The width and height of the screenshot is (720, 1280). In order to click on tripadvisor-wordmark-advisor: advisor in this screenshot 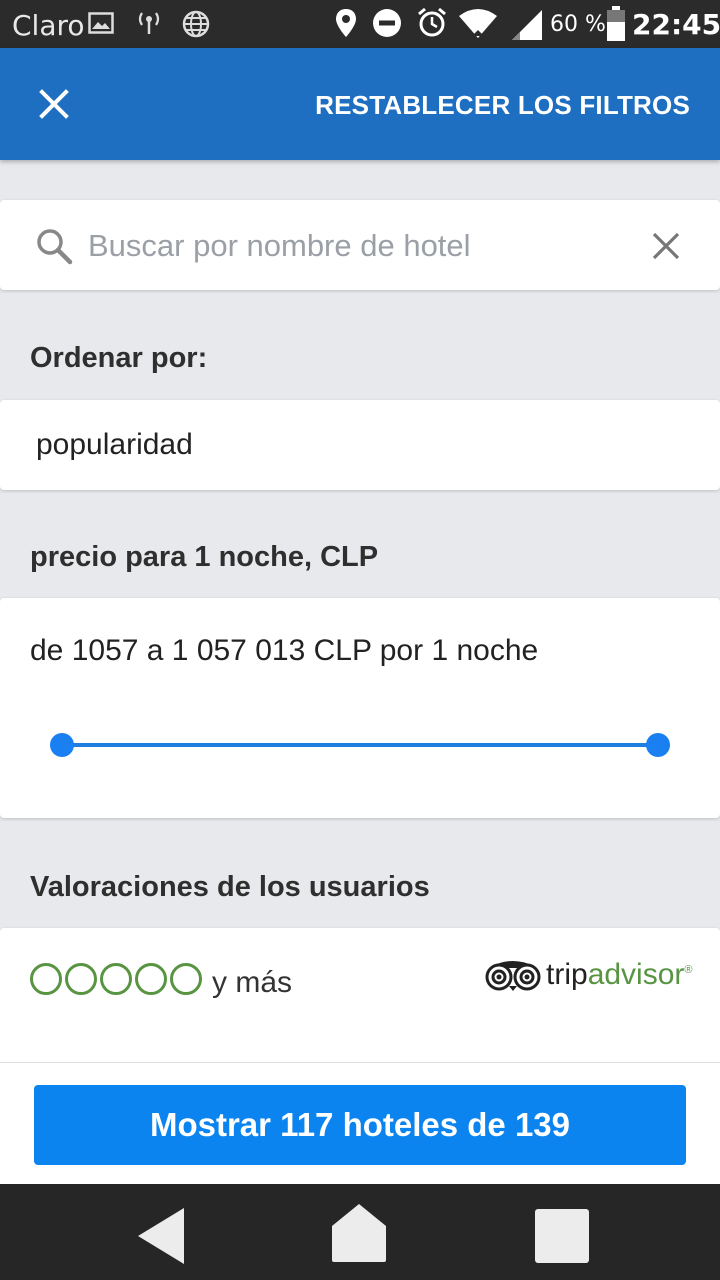, I will do `click(636, 974)`.